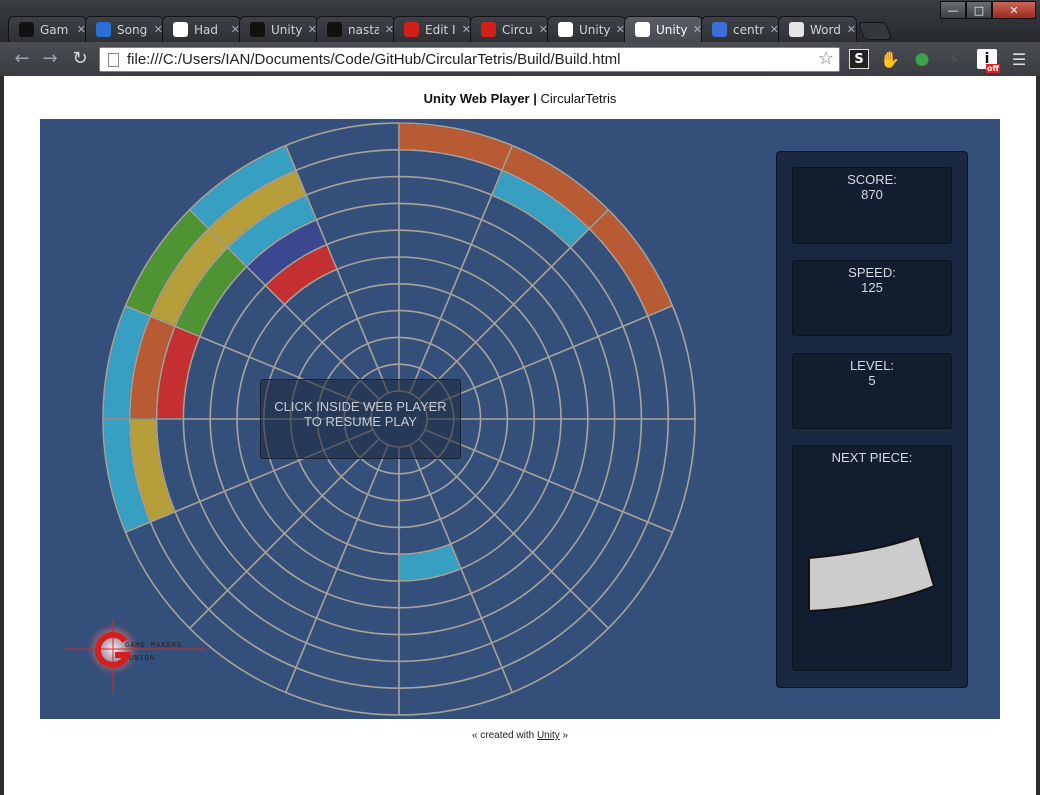  Describe the element at coordinates (180, 29) in the screenshot. I see `reddit-icon` at that location.